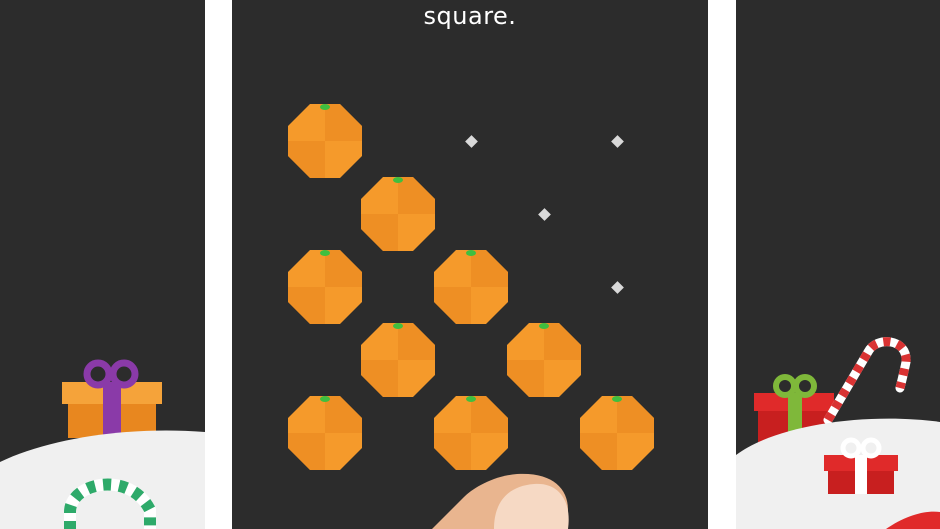 The height and width of the screenshot is (529, 940). What do you see at coordinates (867, 381) in the screenshot?
I see `candy-cane-icon` at bounding box center [867, 381].